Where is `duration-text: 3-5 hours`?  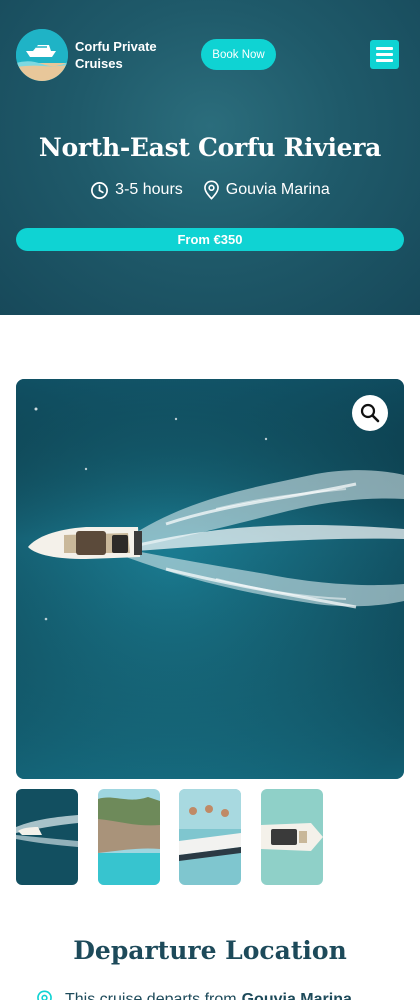
duration-text: 3-5 hours is located at coordinates (149, 189).